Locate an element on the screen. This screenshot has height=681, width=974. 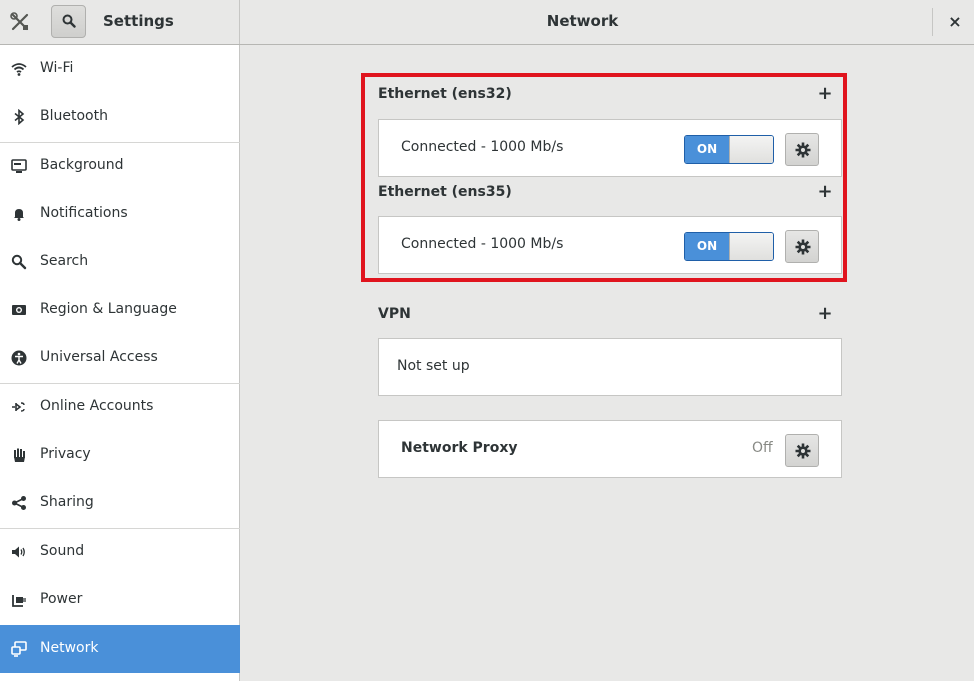
sidebar-item-label: Power is located at coordinates (61, 599).